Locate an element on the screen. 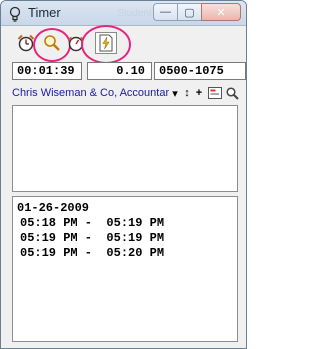  client-select: Chris Wiseman & Co, Accountar is located at coordinates (96, 93).